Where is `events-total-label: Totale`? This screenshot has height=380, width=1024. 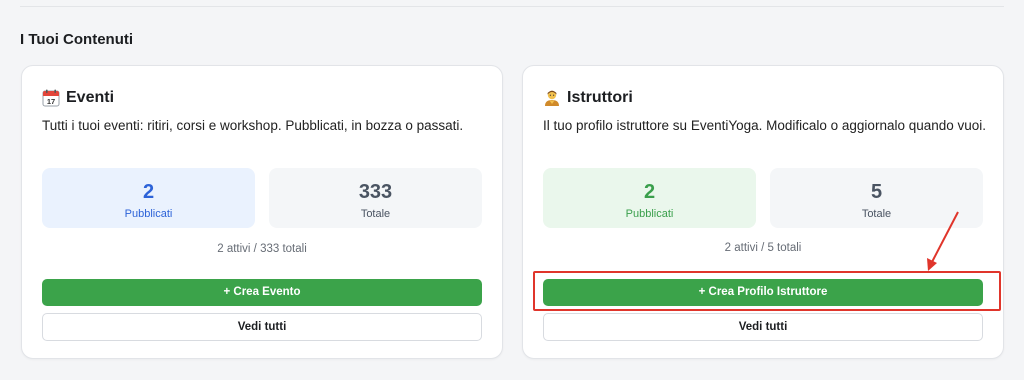 events-total-label: Totale is located at coordinates (375, 214).